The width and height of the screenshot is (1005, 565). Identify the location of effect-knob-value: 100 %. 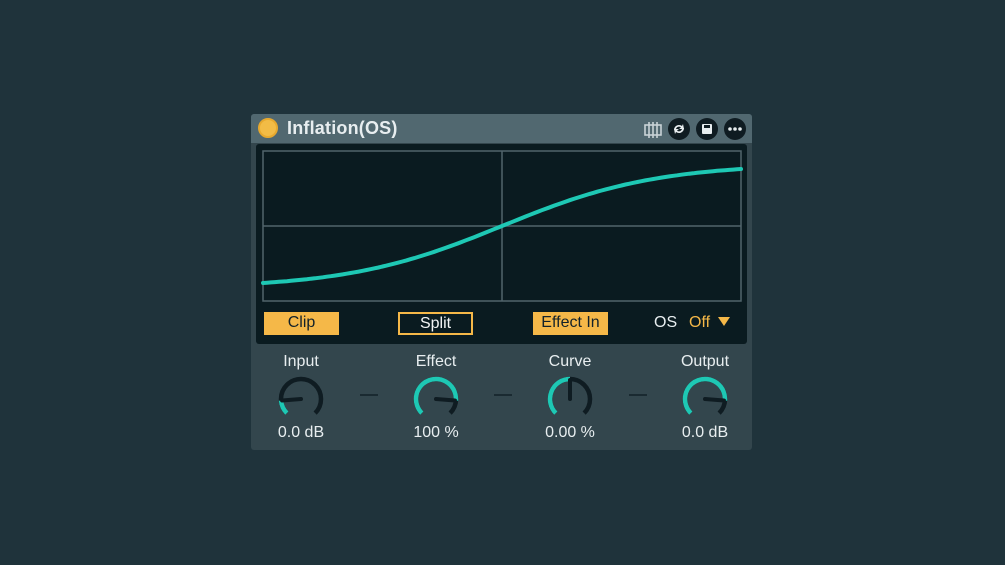
(436, 432).